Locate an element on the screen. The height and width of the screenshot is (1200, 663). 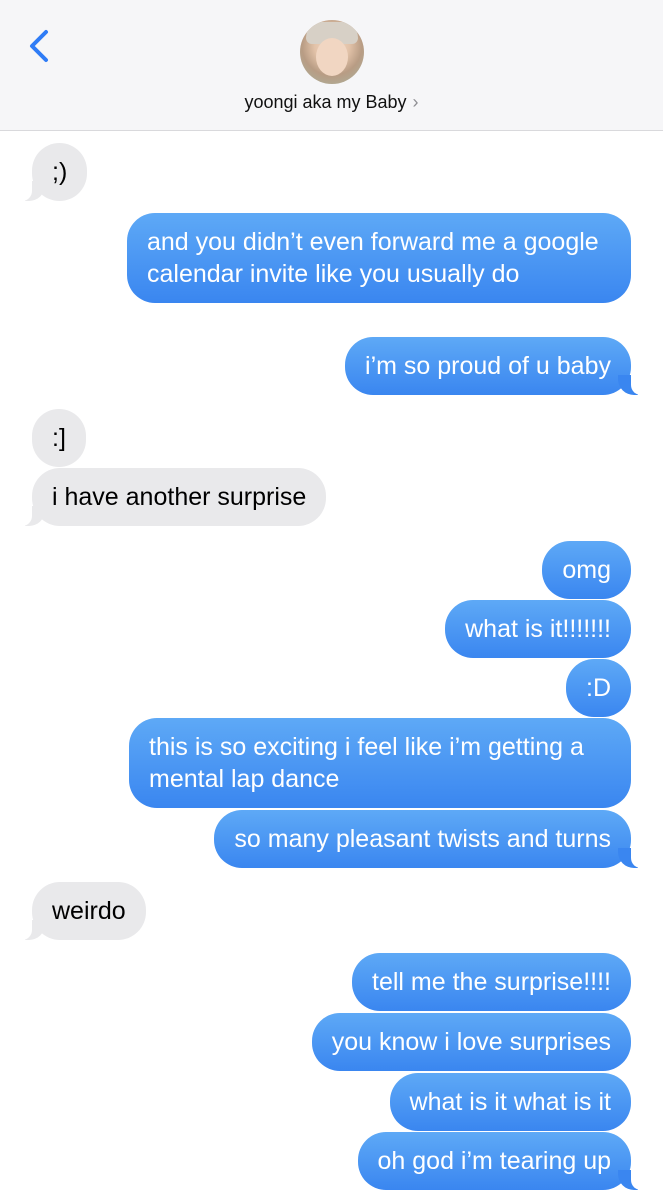
message-text: i’m so proud of u baby is located at coordinates (488, 366).